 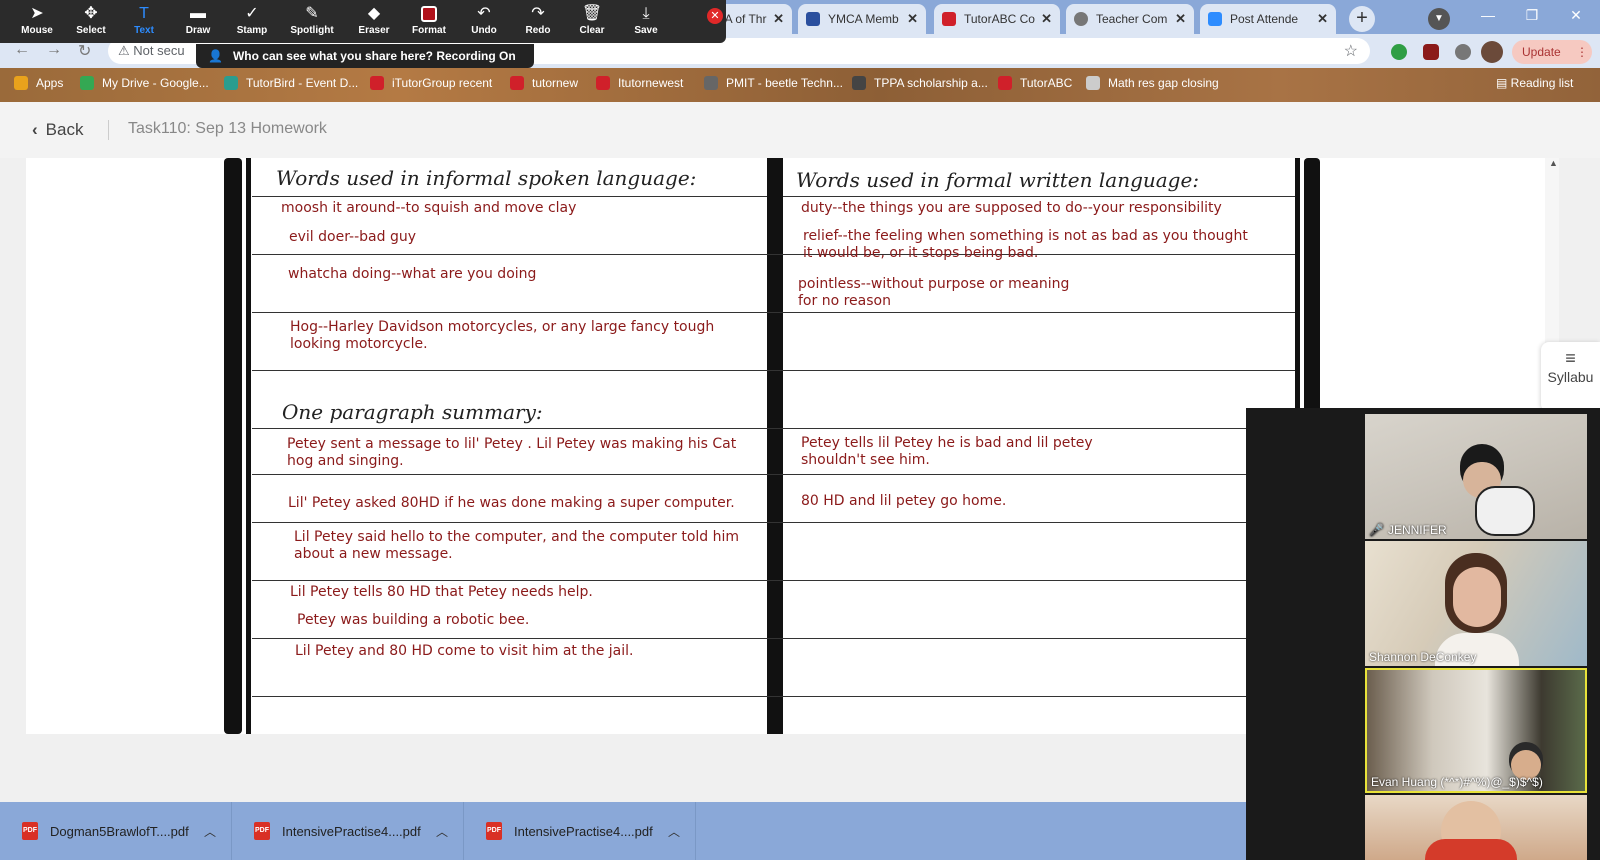 What do you see at coordinates (1351, 51) in the screenshot?
I see `bookmark-star-icon: ☆` at bounding box center [1351, 51].